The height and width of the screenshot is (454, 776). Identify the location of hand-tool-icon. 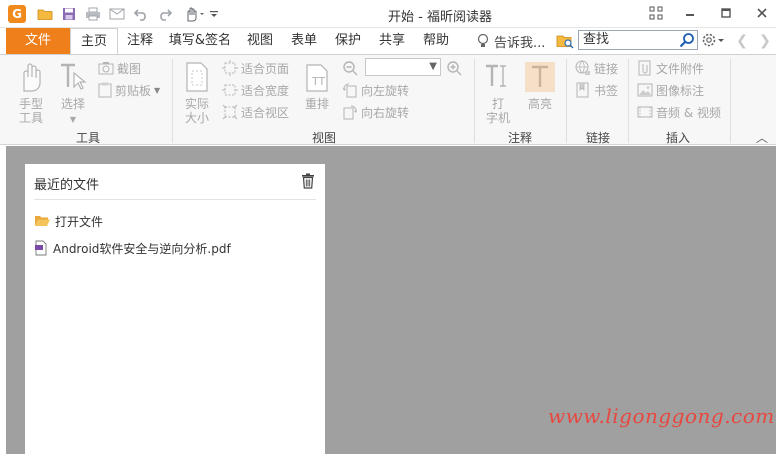
(194, 14).